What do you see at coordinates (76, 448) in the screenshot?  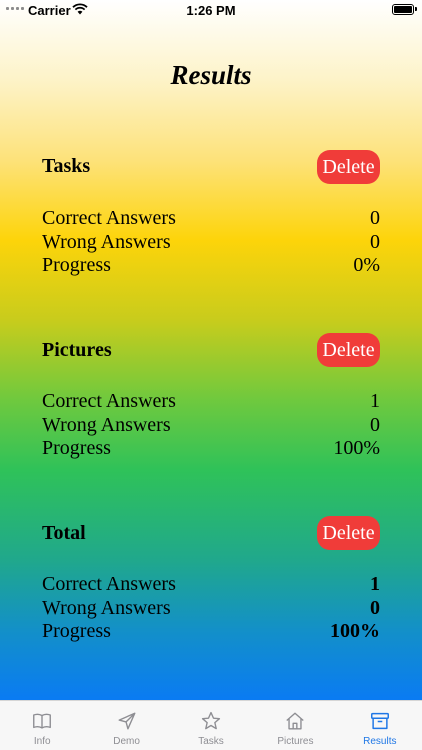 I see `pictures-progress-label: Progress` at bounding box center [76, 448].